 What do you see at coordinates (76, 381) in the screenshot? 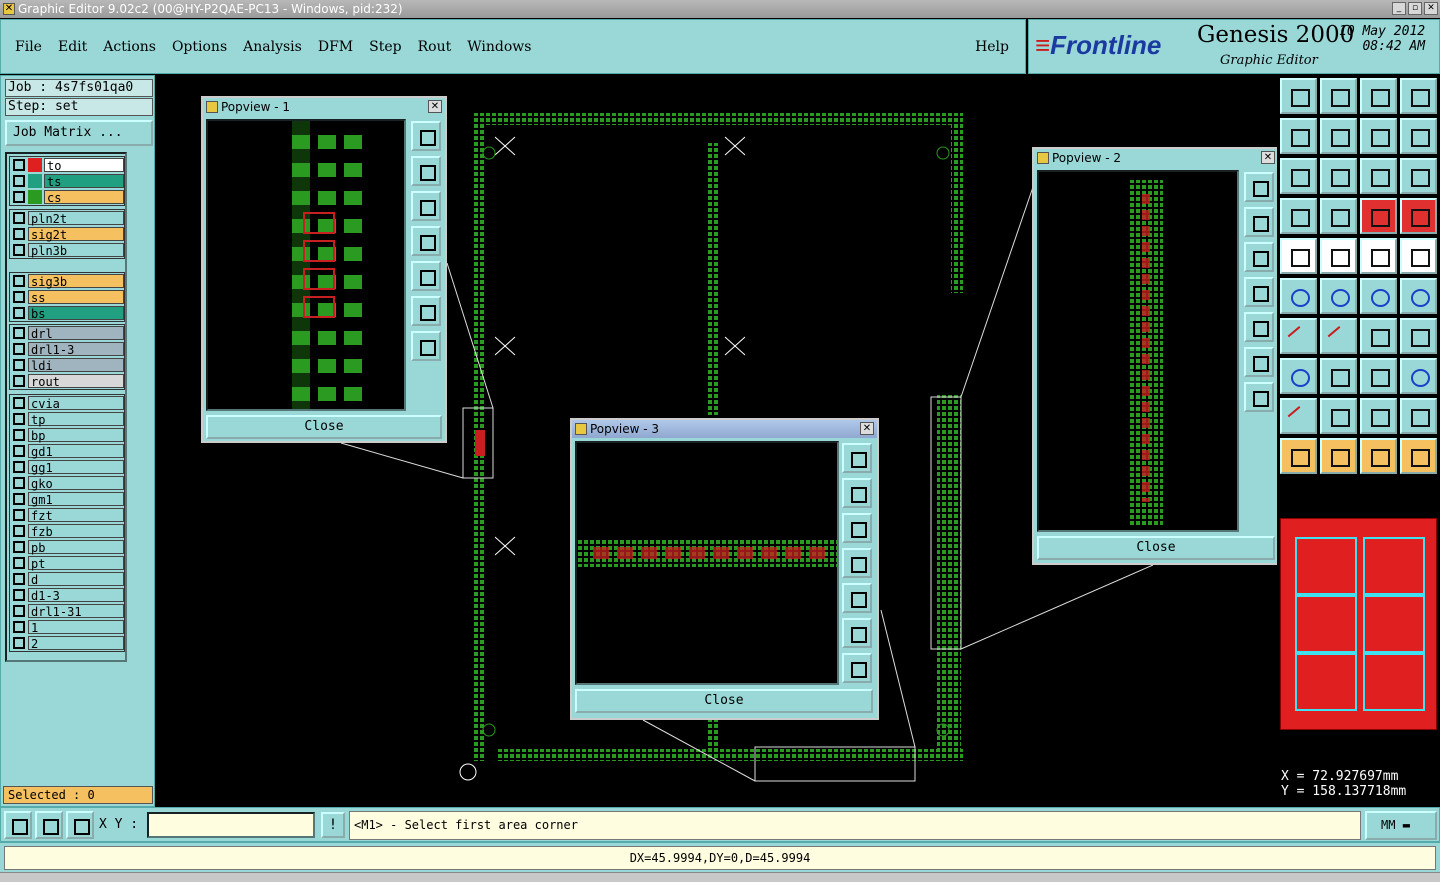
I see `layer-name: rout` at bounding box center [76, 381].